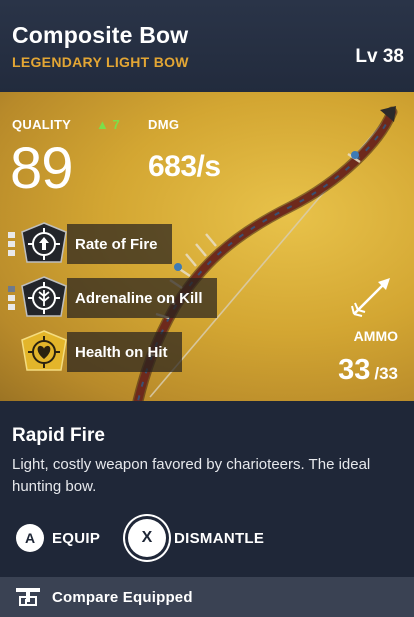  I want to click on ammo-count: 33/33, so click(368, 370).